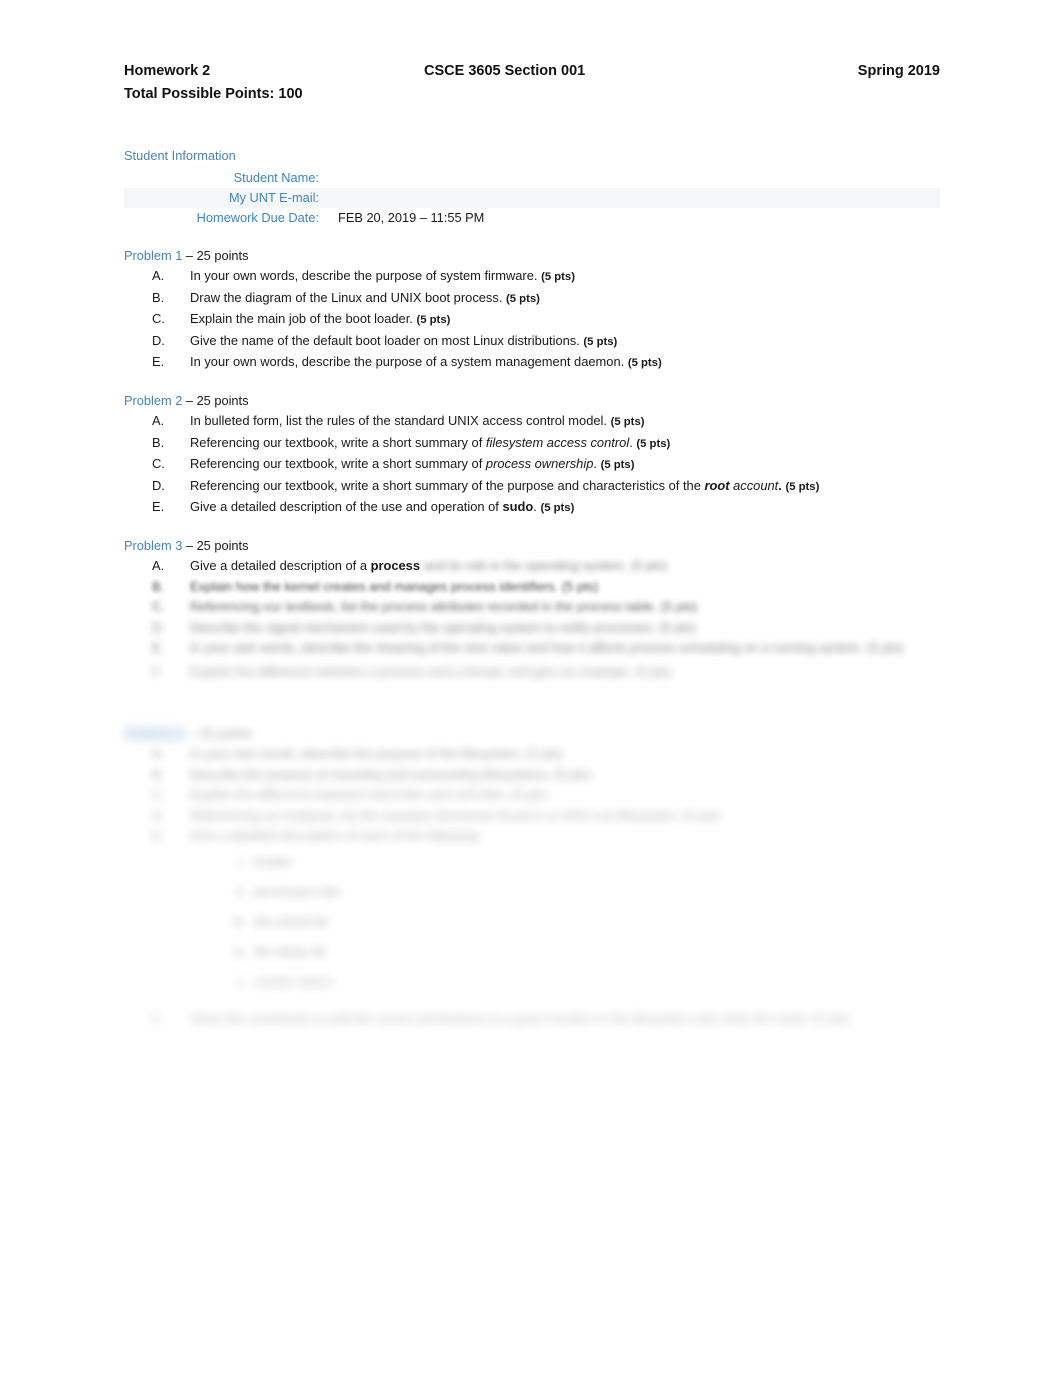 The height and width of the screenshot is (1377, 1062). What do you see at coordinates (167, 71) in the screenshot?
I see `assignment-title: Homework 2` at bounding box center [167, 71].